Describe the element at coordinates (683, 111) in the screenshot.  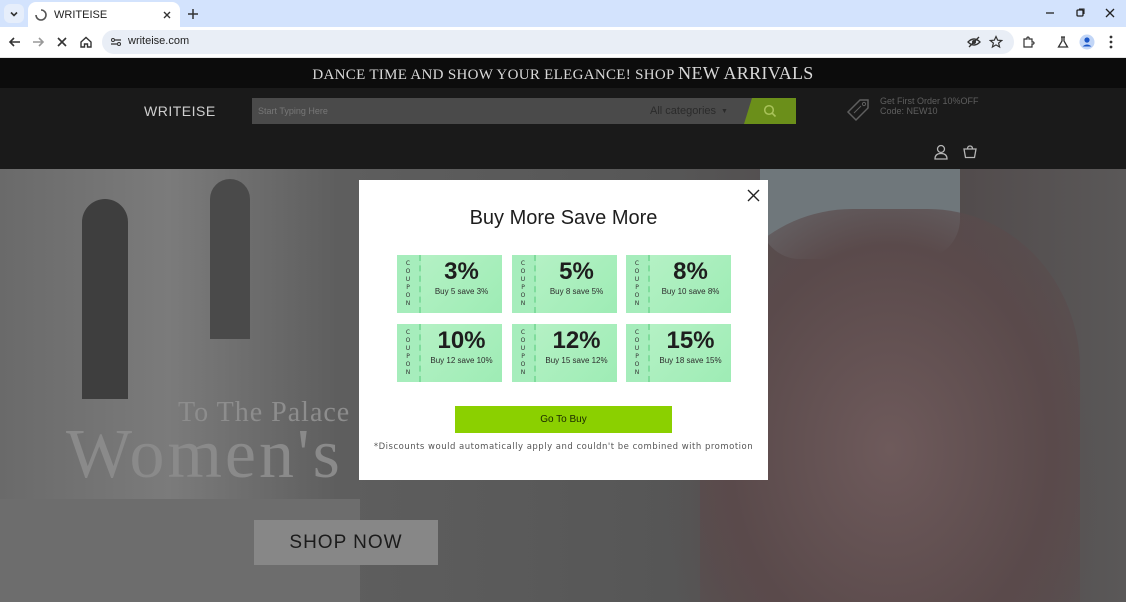
I see `category-select-value: All categories` at that location.